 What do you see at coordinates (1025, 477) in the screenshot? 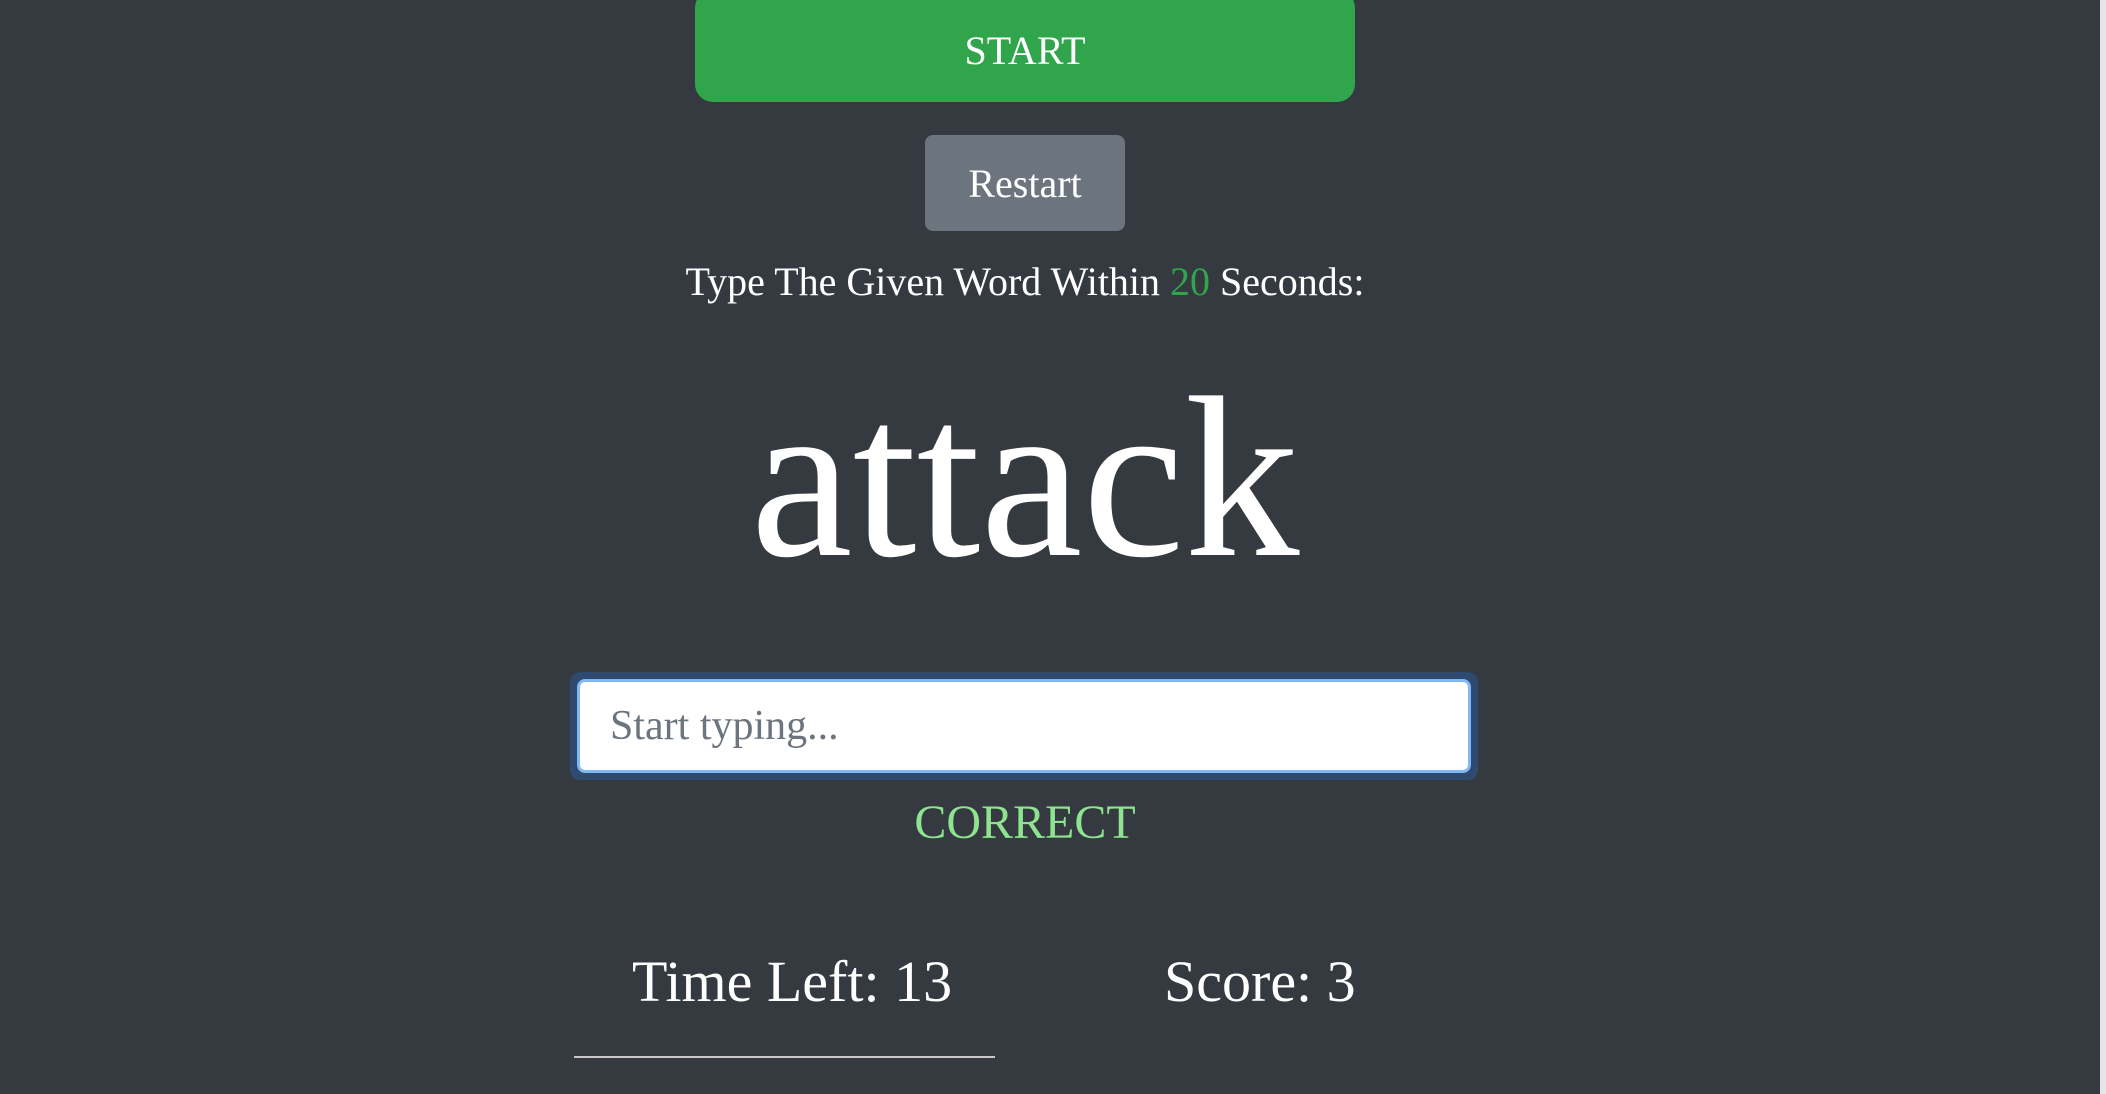
I see `current-word: attack` at bounding box center [1025, 477].